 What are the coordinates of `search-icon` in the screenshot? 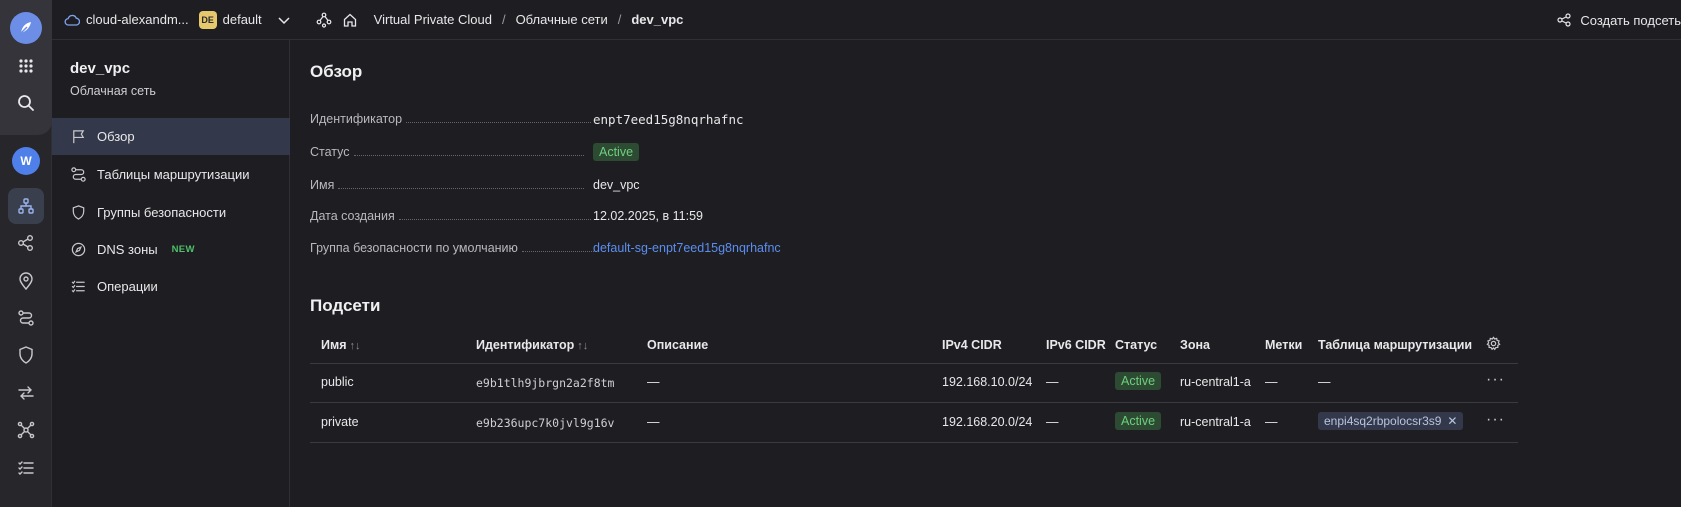 It's located at (26, 103).